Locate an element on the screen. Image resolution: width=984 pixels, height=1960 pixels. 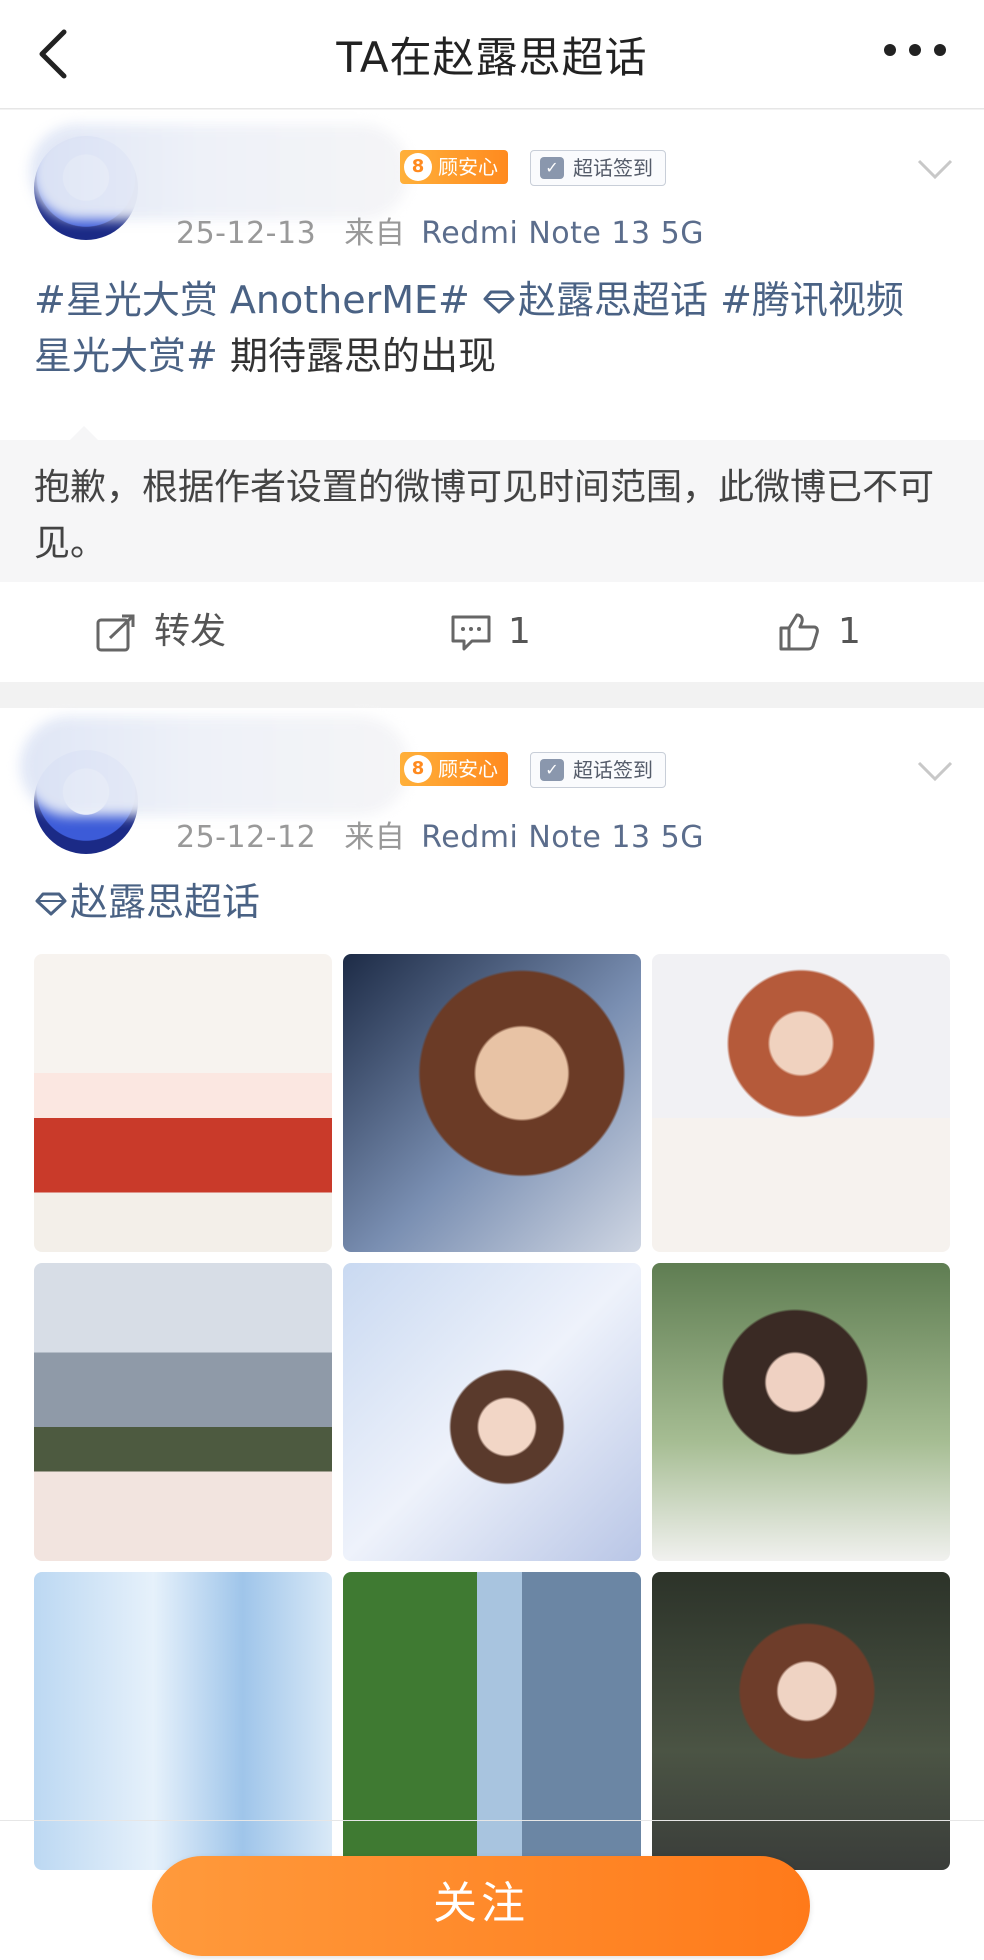
like-button: 1 is located at coordinates (848, 632).